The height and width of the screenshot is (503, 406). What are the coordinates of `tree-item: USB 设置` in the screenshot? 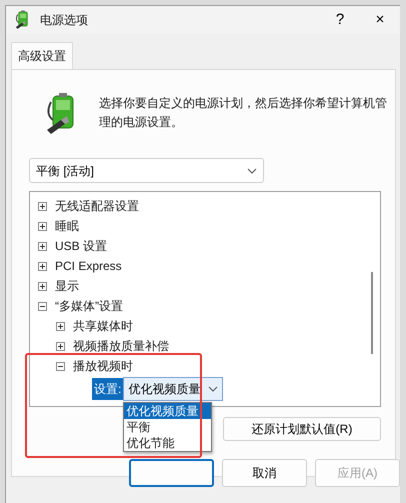 It's located at (81, 246).